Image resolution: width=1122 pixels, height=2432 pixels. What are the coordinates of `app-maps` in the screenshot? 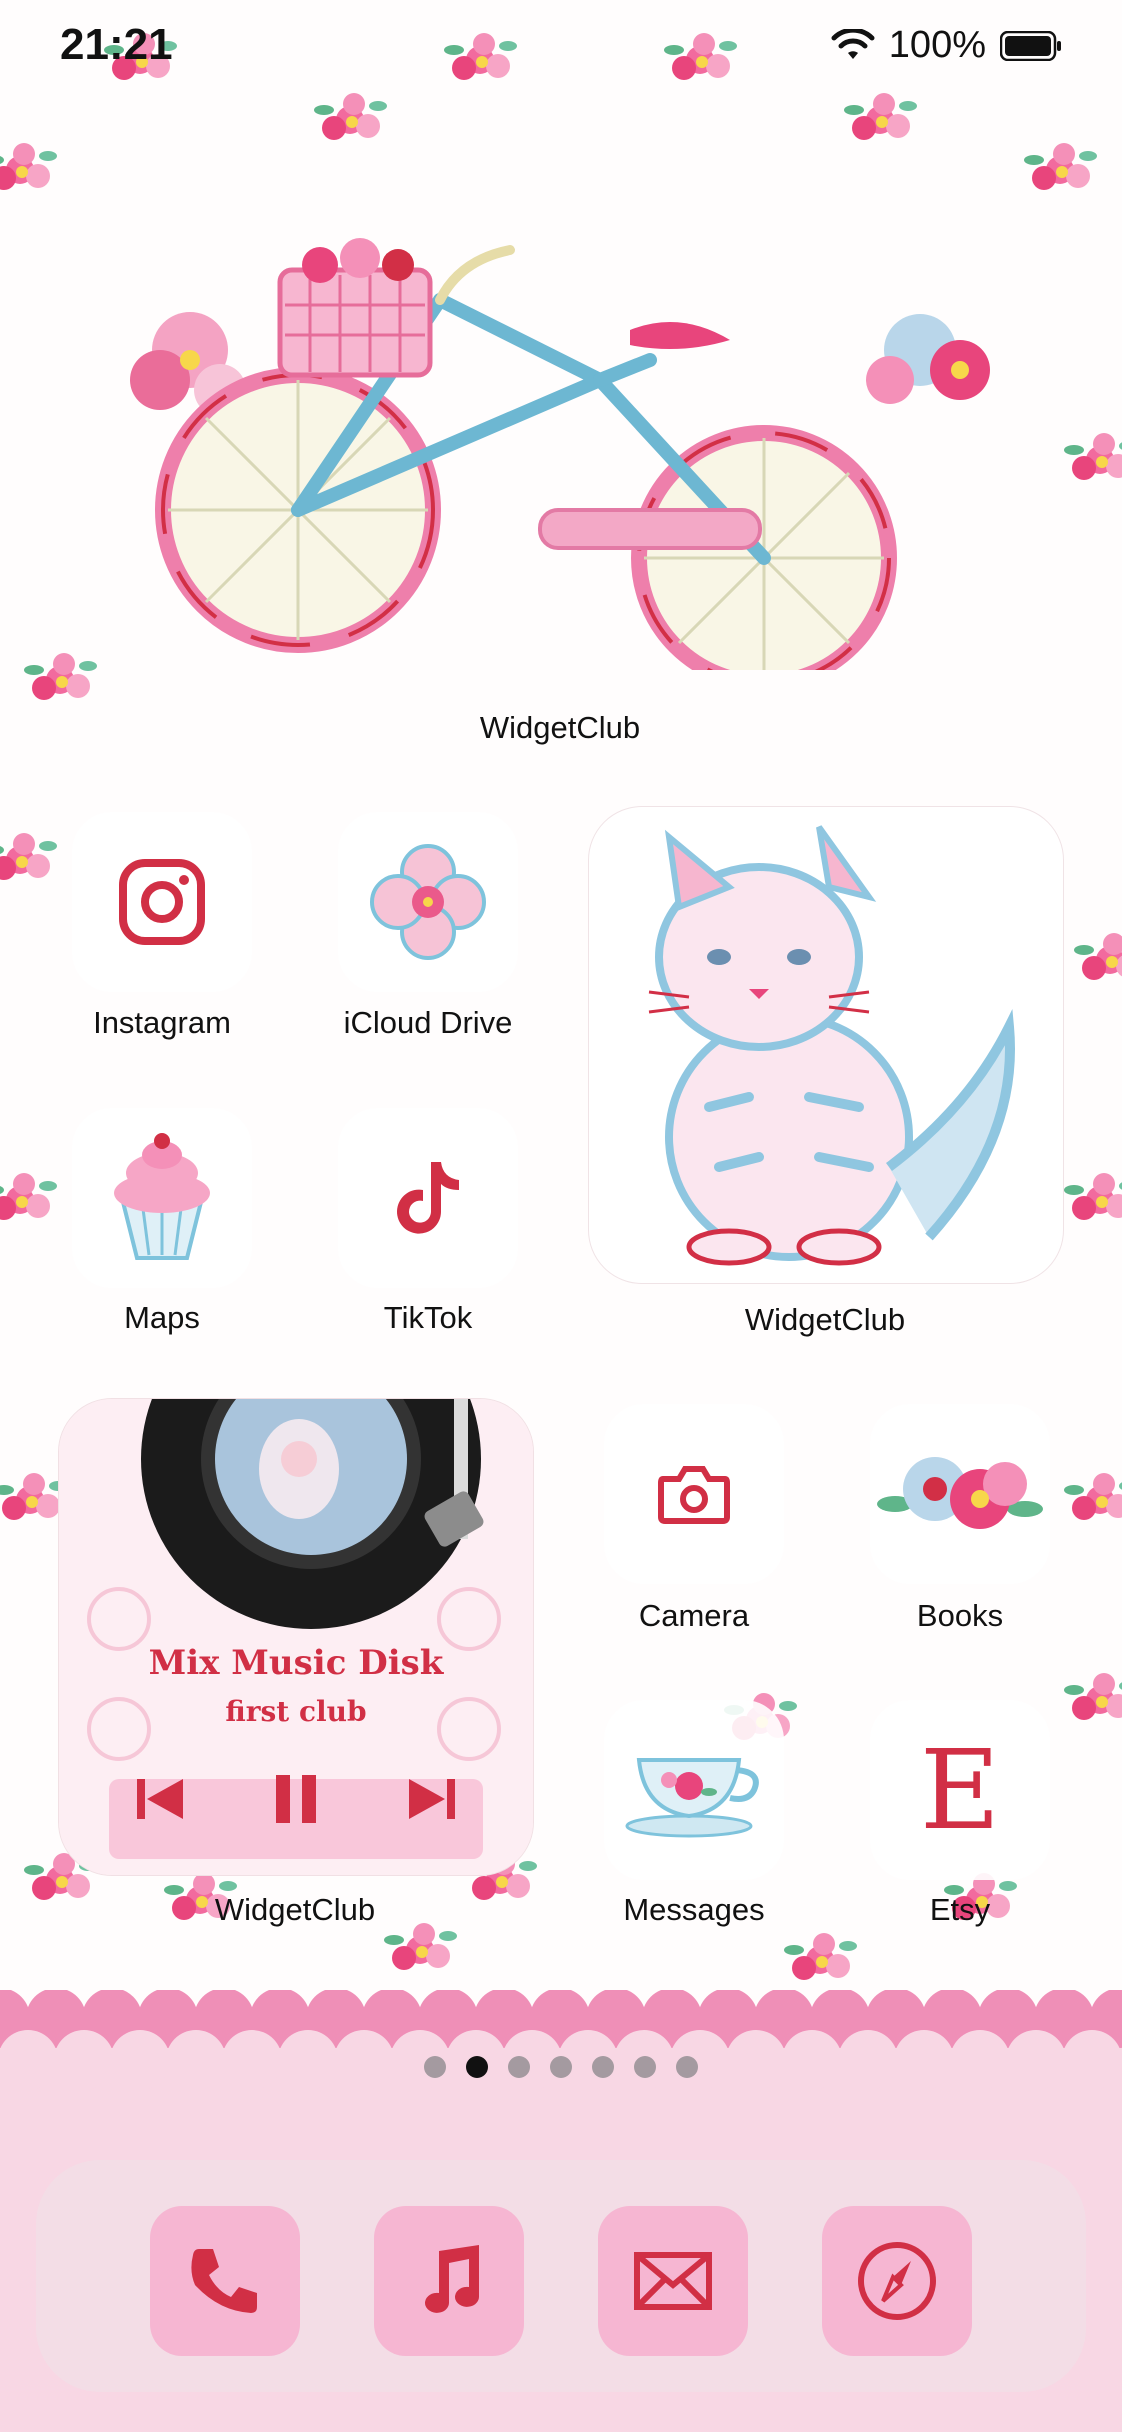 It's located at (162, 1198).